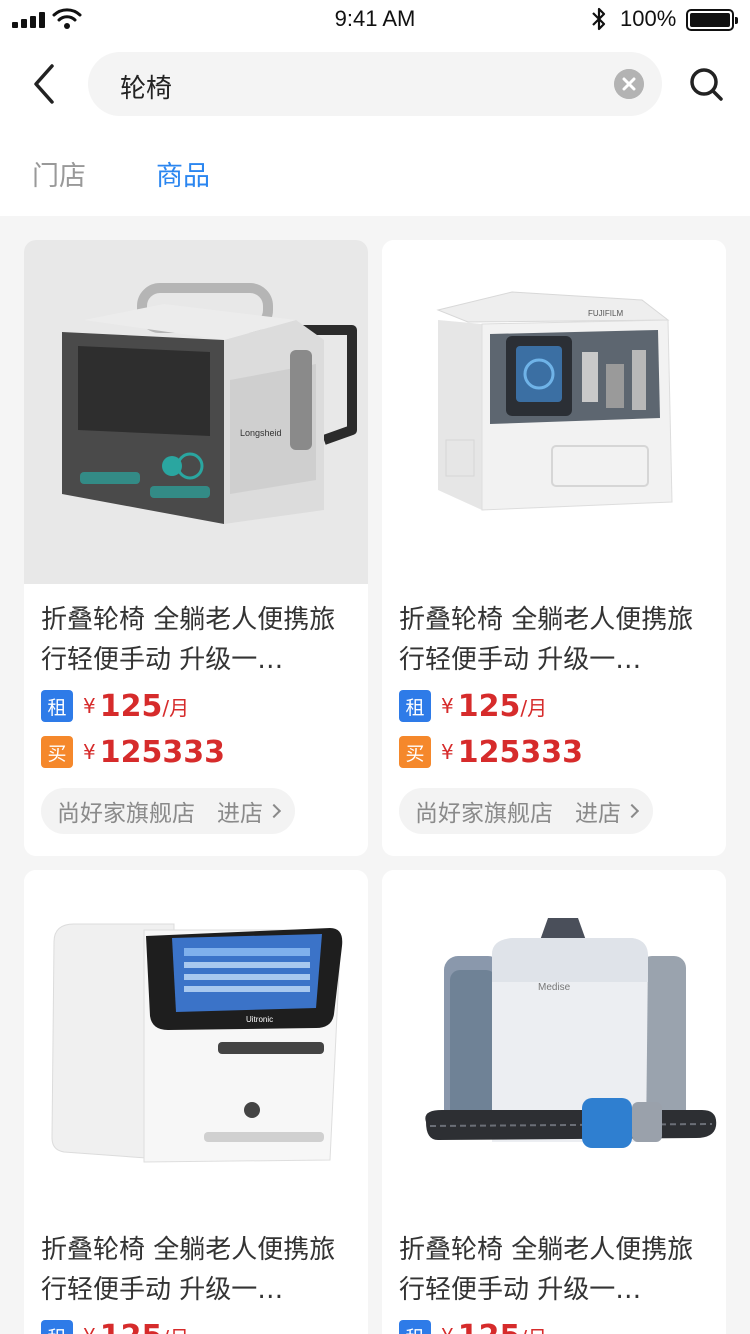  I want to click on back-button, so click(46, 84).